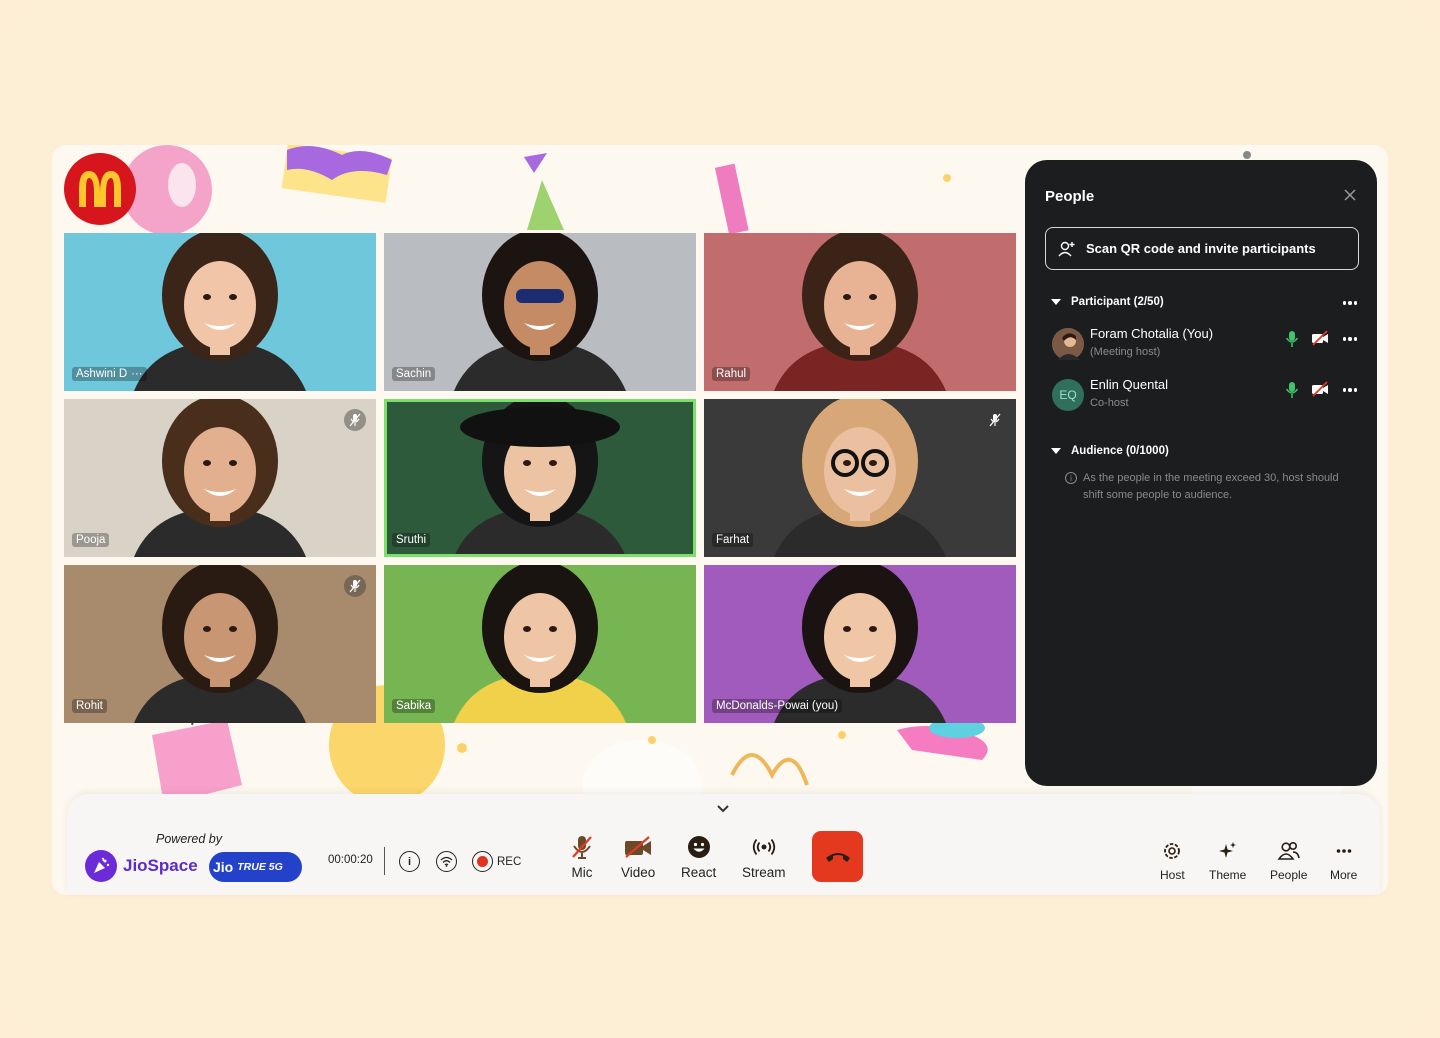 Image resolution: width=1440 pixels, height=1038 pixels. What do you see at coordinates (1172, 861) in the screenshot?
I see `host-button: Host` at bounding box center [1172, 861].